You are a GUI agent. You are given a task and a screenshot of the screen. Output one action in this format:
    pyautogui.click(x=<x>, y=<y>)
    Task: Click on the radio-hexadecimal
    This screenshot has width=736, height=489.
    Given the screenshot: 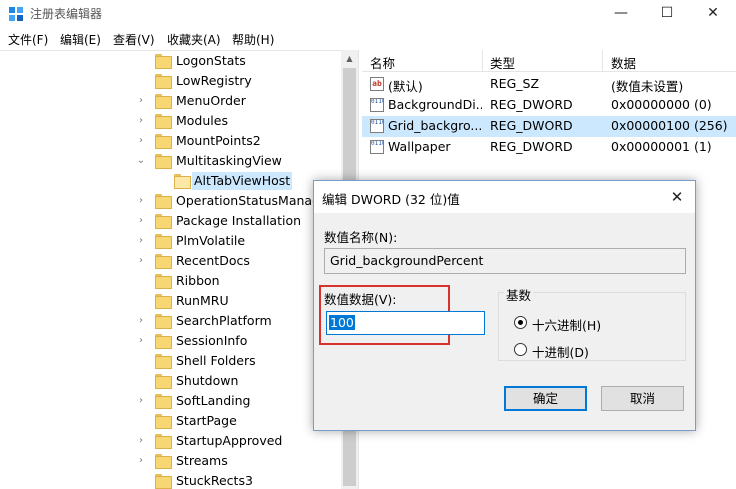 What is the action you would take?
    pyautogui.click(x=520, y=322)
    